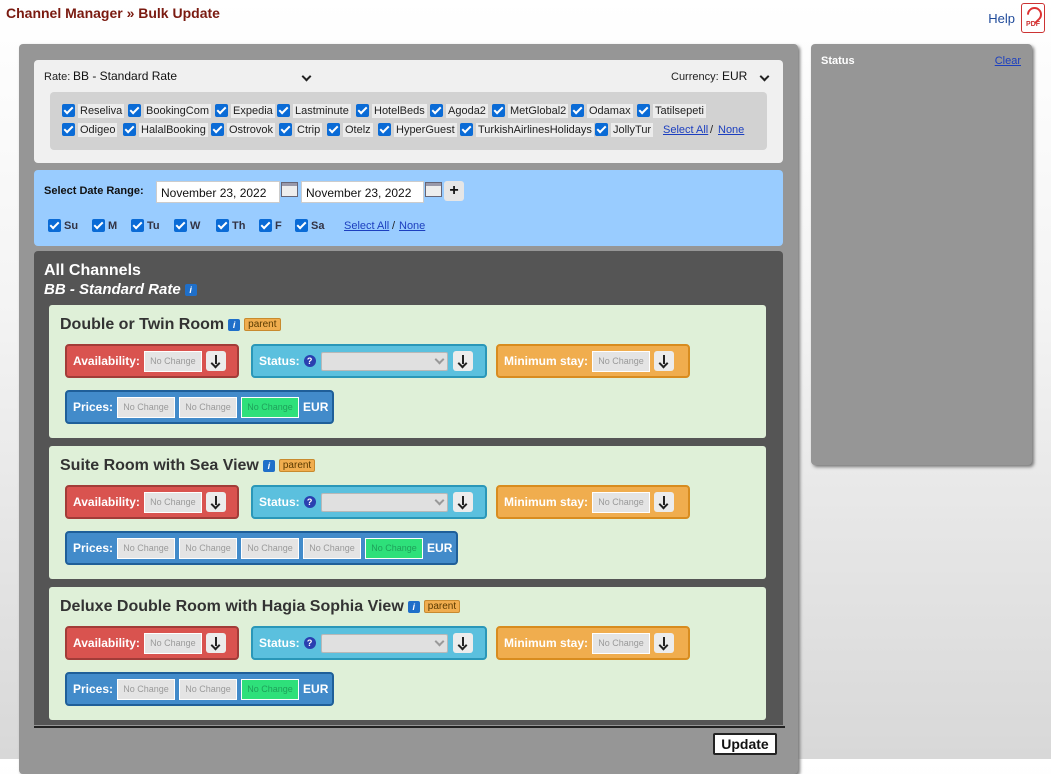 This screenshot has height=774, width=1051. I want to click on day-f: F, so click(270, 225).